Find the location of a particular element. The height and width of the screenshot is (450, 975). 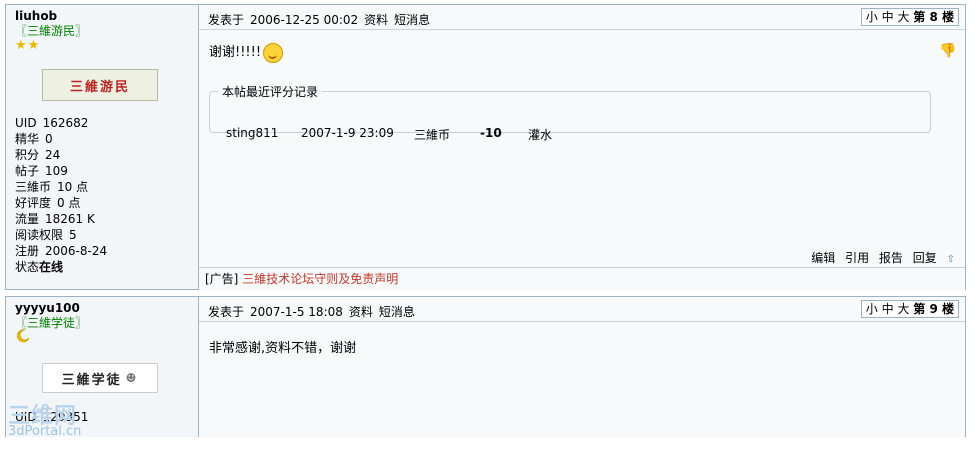

rating-time: 2007-1-9 23:09 is located at coordinates (347, 133).